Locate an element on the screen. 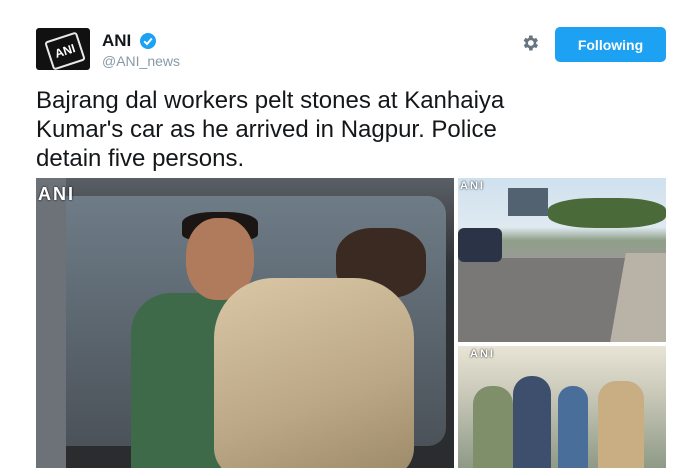 The image size is (700, 468). ani-logo: ANI is located at coordinates (65, 50).